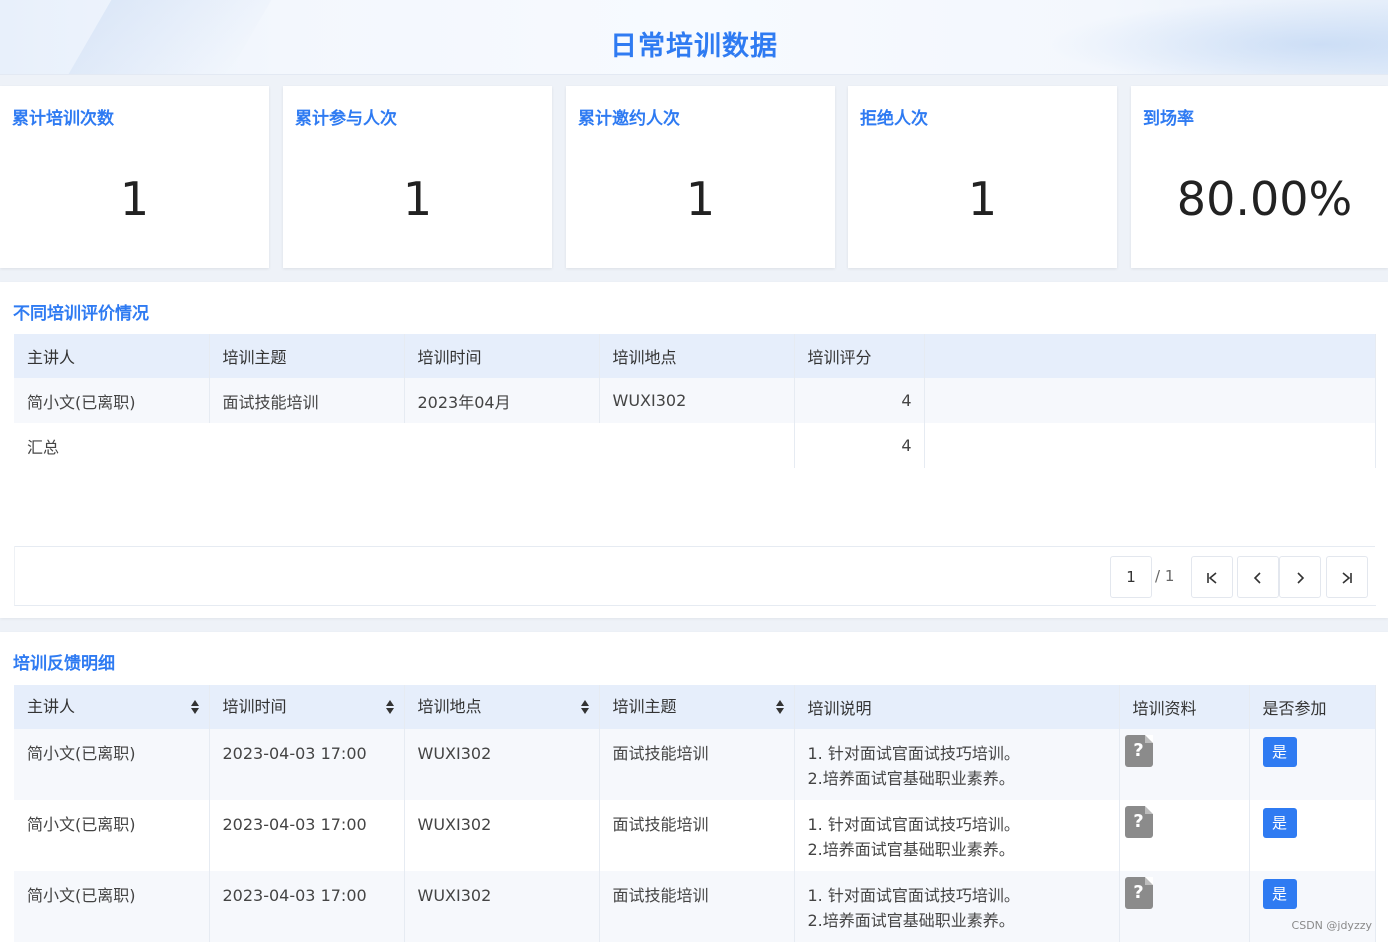  I want to click on table-header-row: 主讲人 培训主题 培训时间 培训地点 培训评分, so click(695, 356).